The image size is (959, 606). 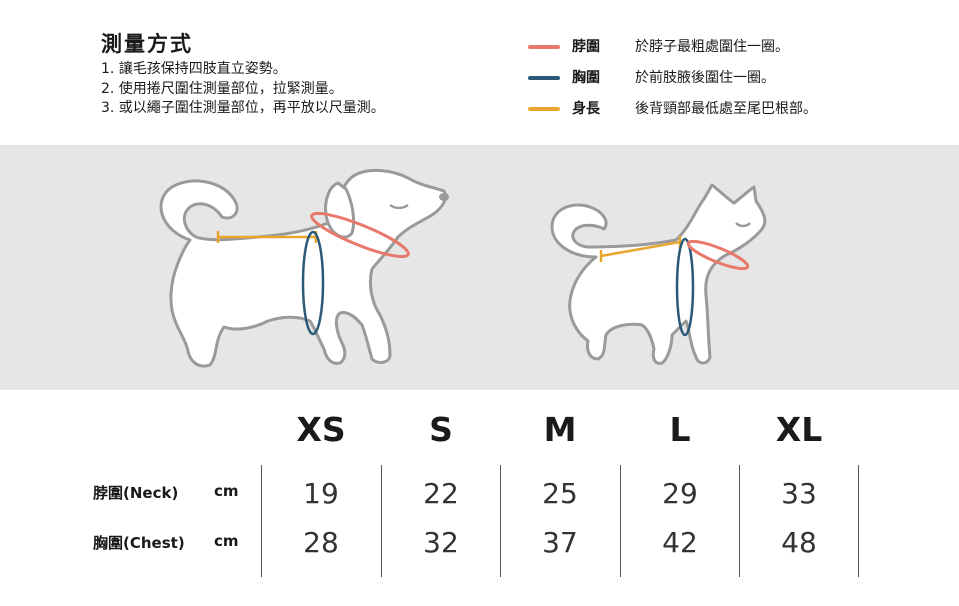 I want to click on legend-item-neck: 脖圍 於脖子最粗處圍住一圈。, so click(x=738, y=51).